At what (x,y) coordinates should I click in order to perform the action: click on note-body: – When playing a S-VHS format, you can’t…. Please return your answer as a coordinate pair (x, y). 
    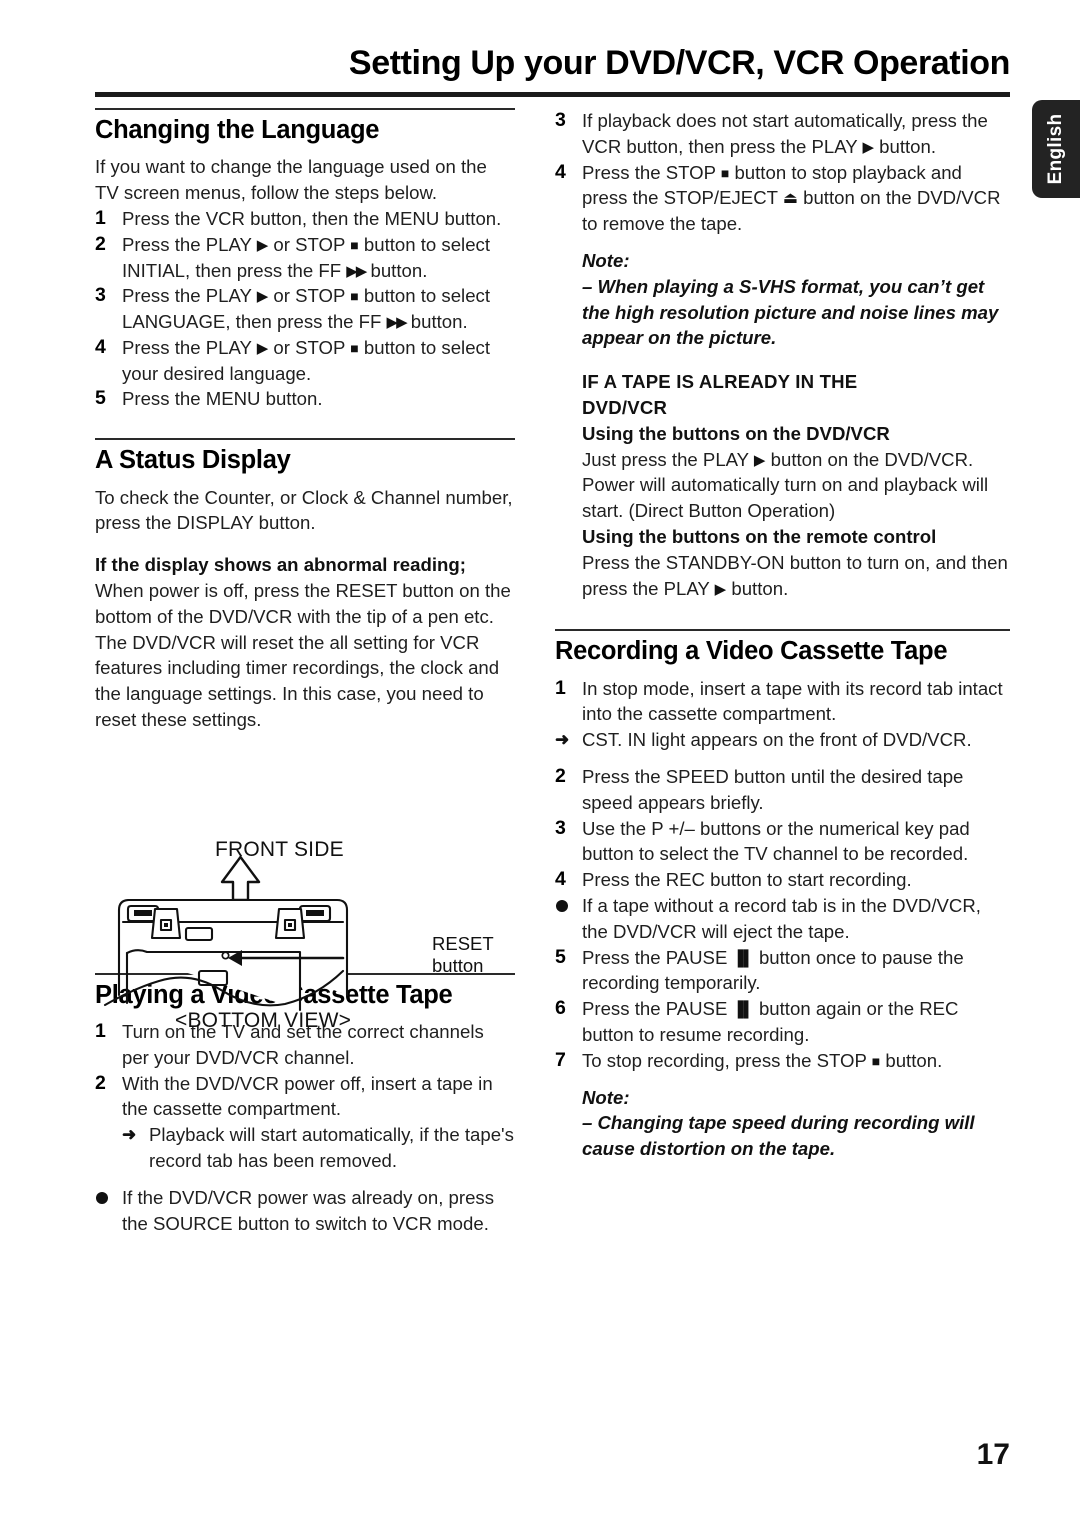
    Looking at the image, I should click on (790, 312).